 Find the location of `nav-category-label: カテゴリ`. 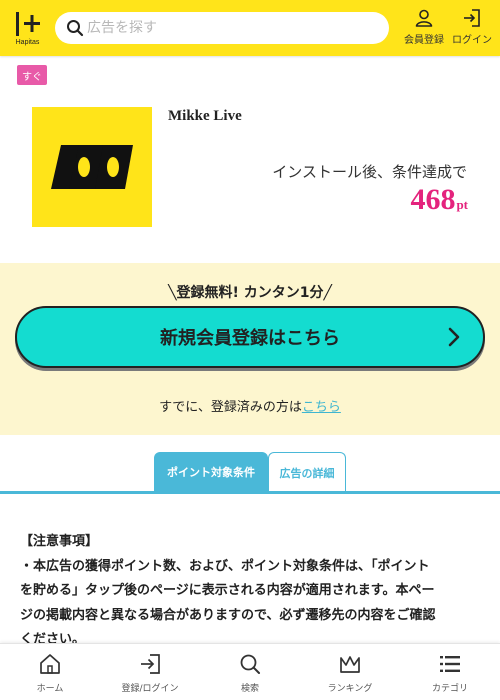

nav-category-label: カテゴリ is located at coordinates (449, 689).